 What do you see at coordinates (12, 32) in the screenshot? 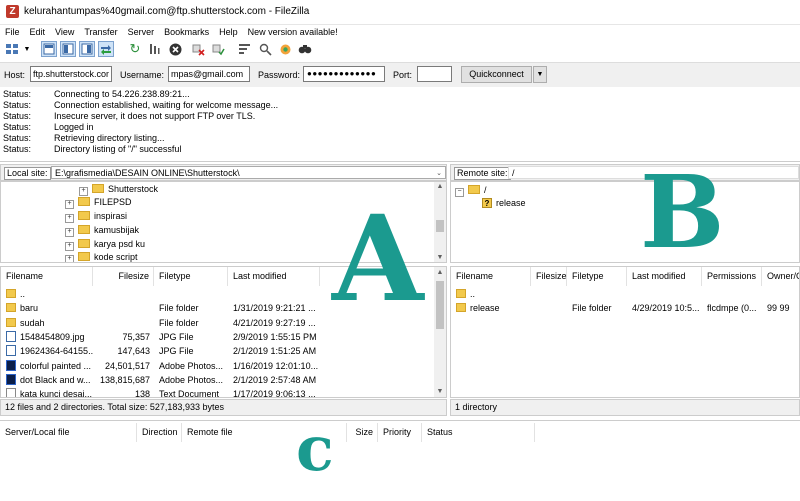
I see `menu-file: File` at bounding box center [12, 32].